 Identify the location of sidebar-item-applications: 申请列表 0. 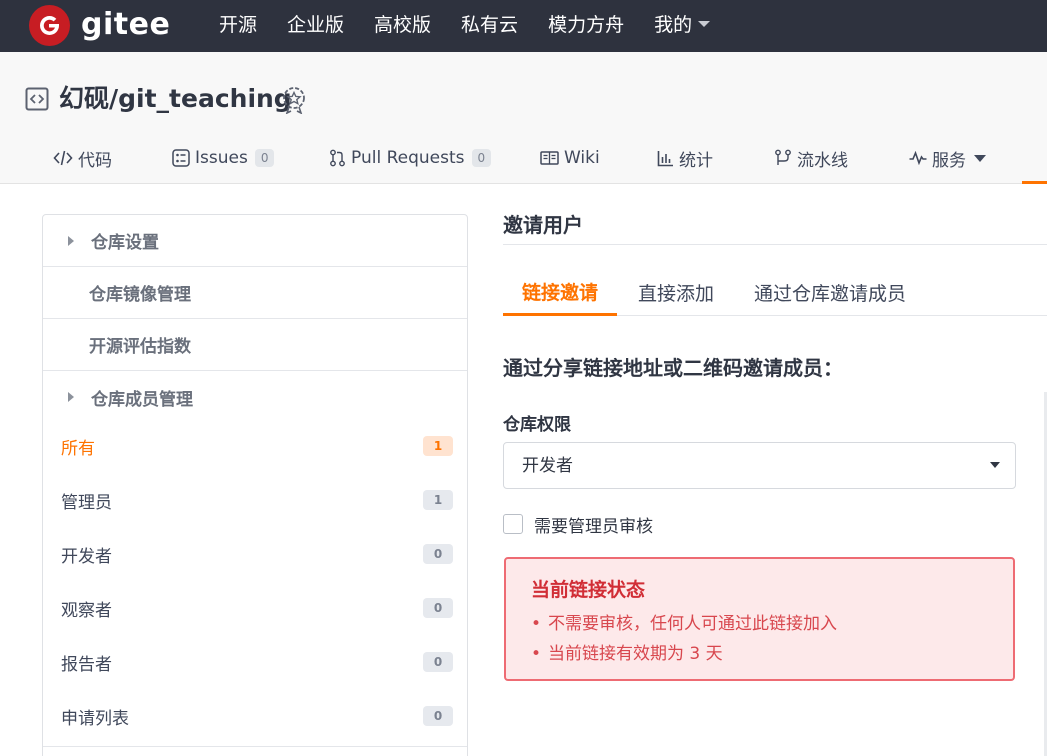
(255, 716).